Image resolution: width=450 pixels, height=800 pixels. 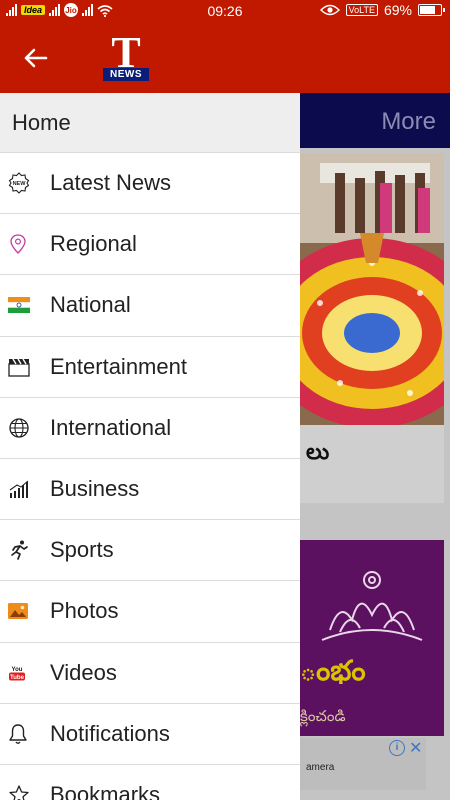 What do you see at coordinates (126, 55) in the screenshot?
I see `tnews-logo: T NEWS` at bounding box center [126, 55].